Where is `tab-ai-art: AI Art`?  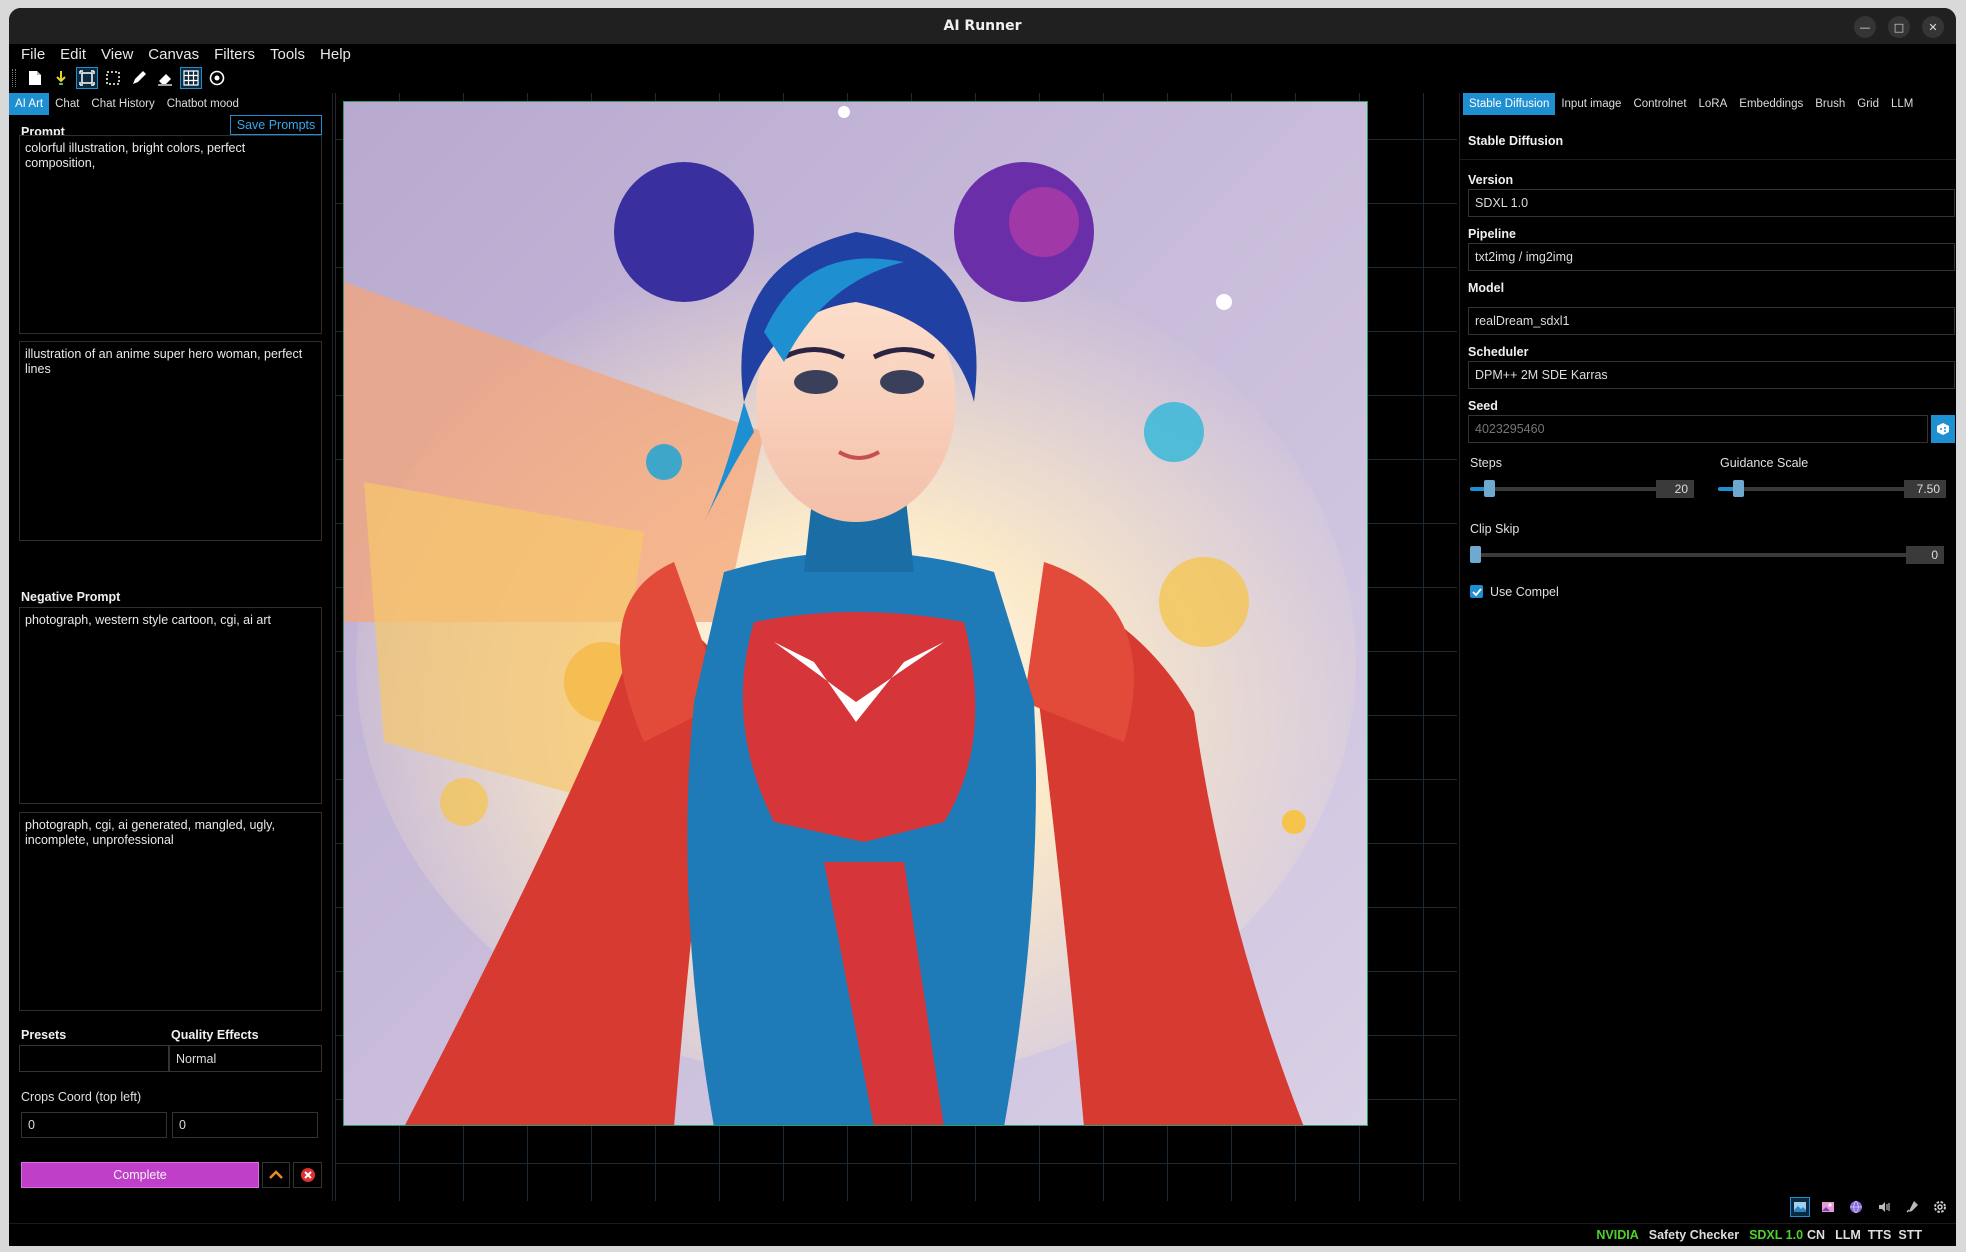
tab-ai-art: AI Art is located at coordinates (29, 104).